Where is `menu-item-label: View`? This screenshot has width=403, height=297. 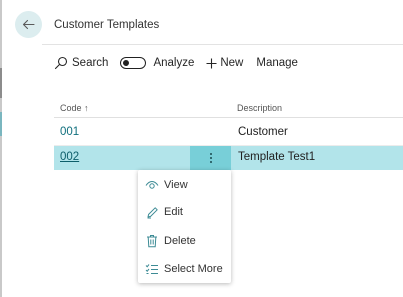
menu-item-label: View is located at coordinates (176, 185).